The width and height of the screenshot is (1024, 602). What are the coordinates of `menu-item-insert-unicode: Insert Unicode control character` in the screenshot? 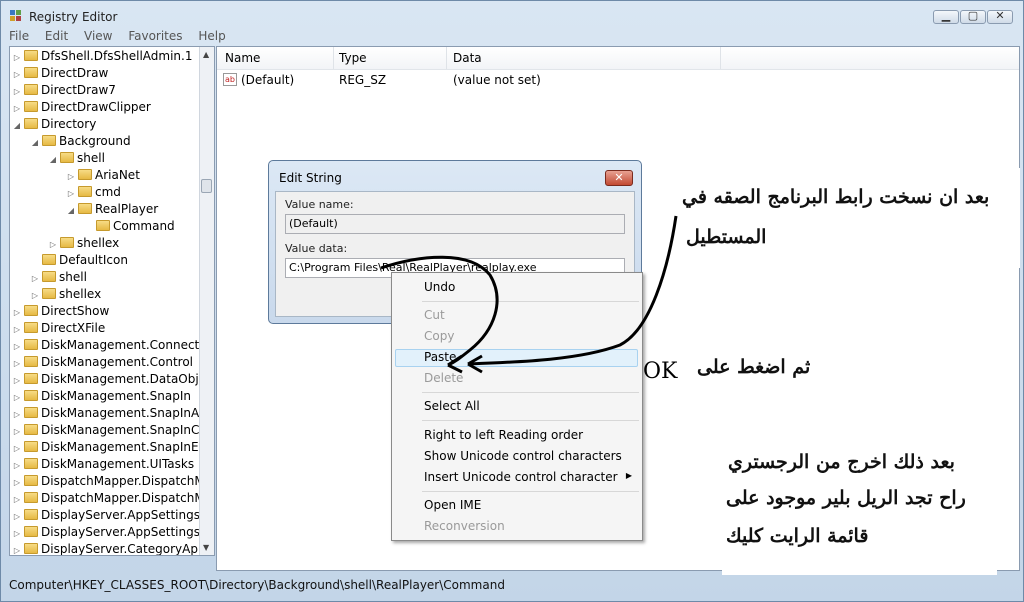 It's located at (521, 477).